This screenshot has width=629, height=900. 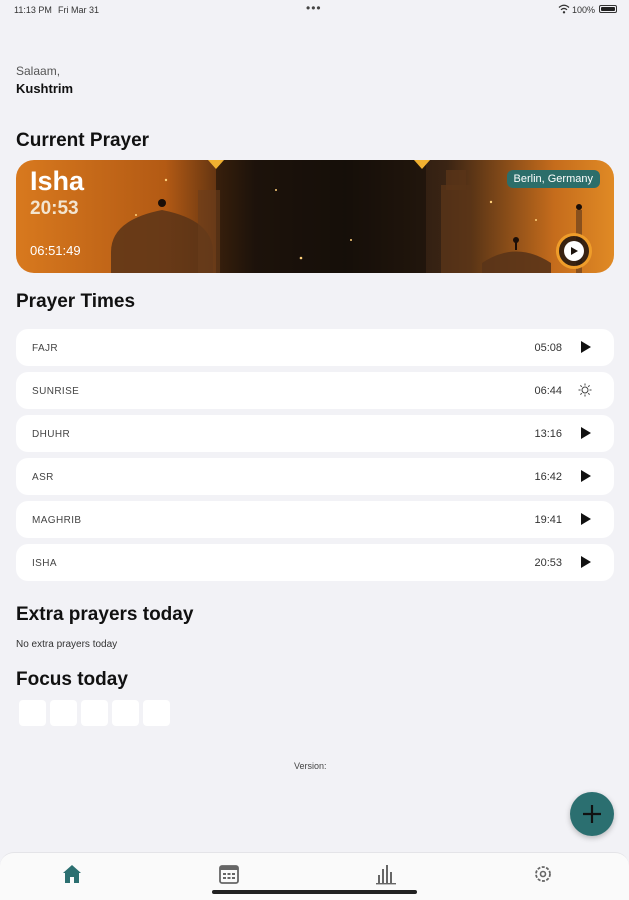 I want to click on prayer-row-sunrise: SUNRISE 06:44, so click(x=315, y=390).